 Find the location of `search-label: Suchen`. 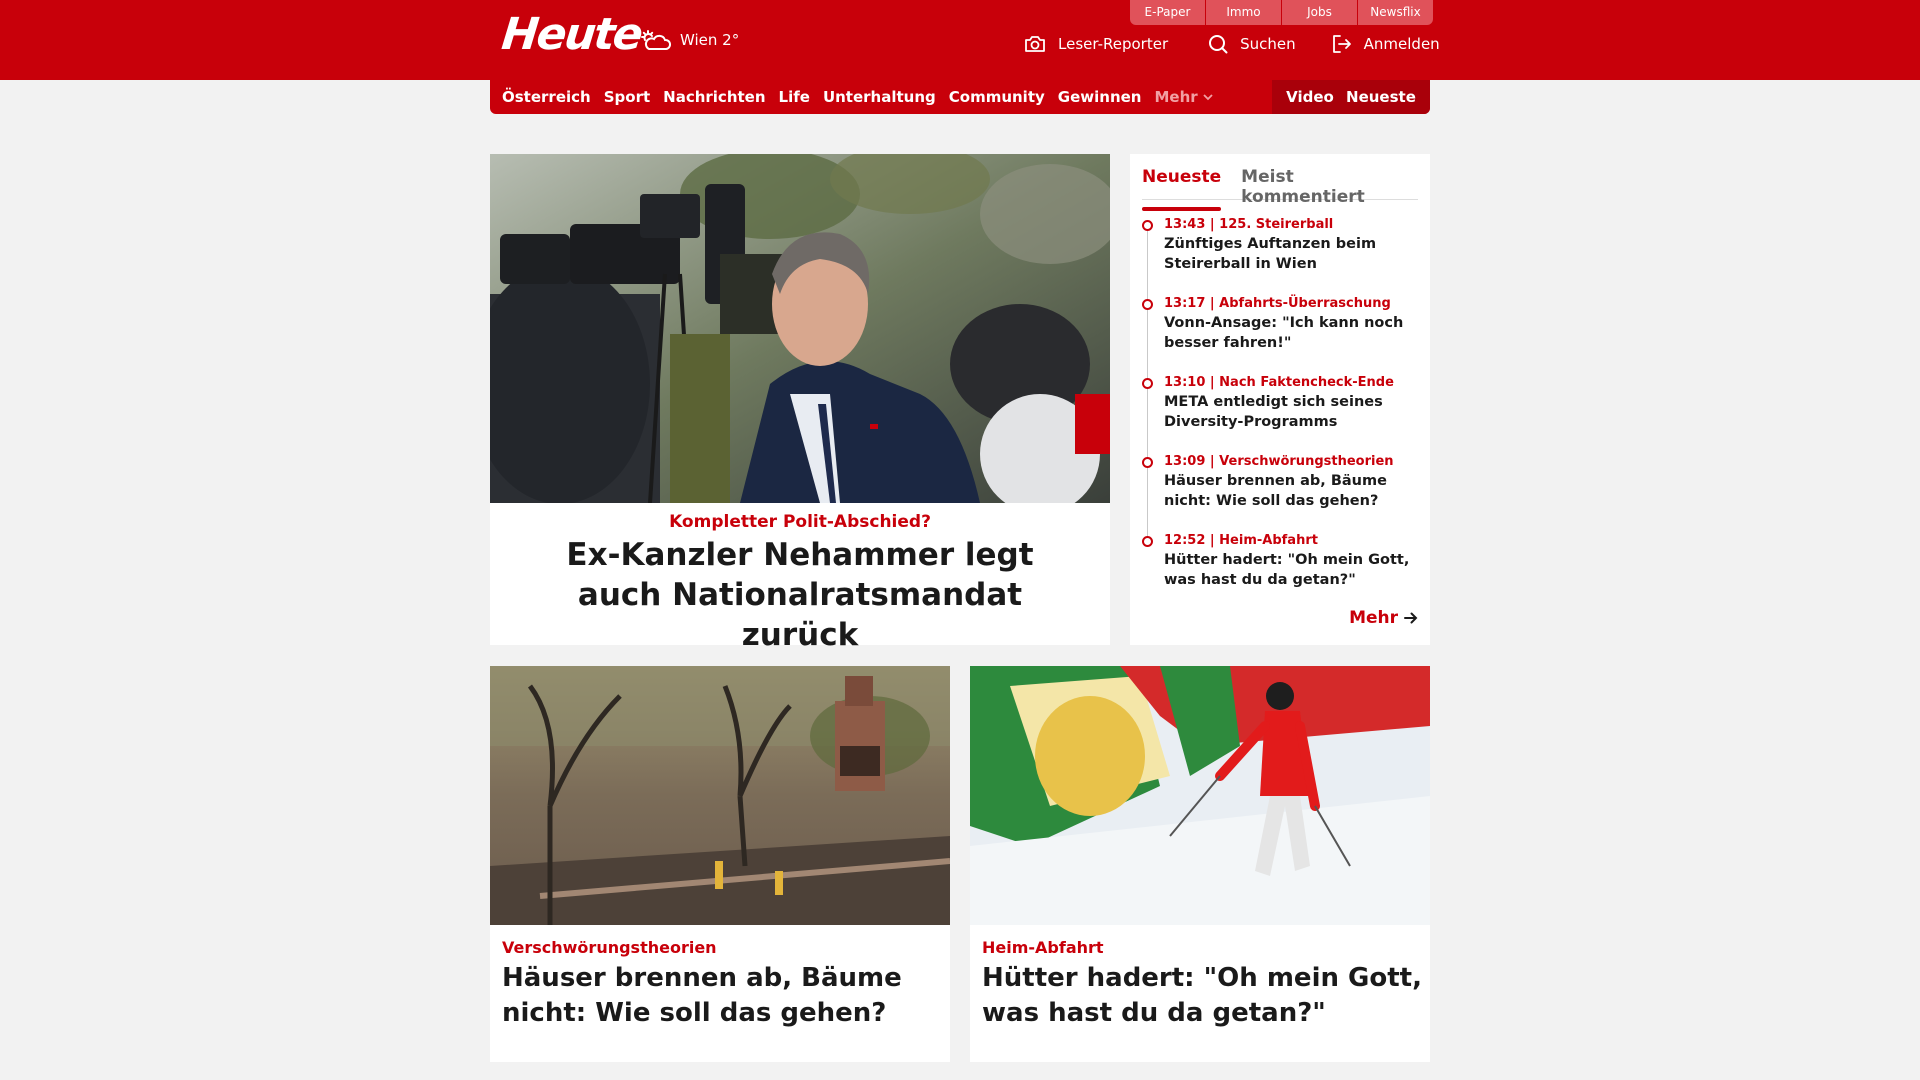

search-label: Suchen is located at coordinates (1268, 44).